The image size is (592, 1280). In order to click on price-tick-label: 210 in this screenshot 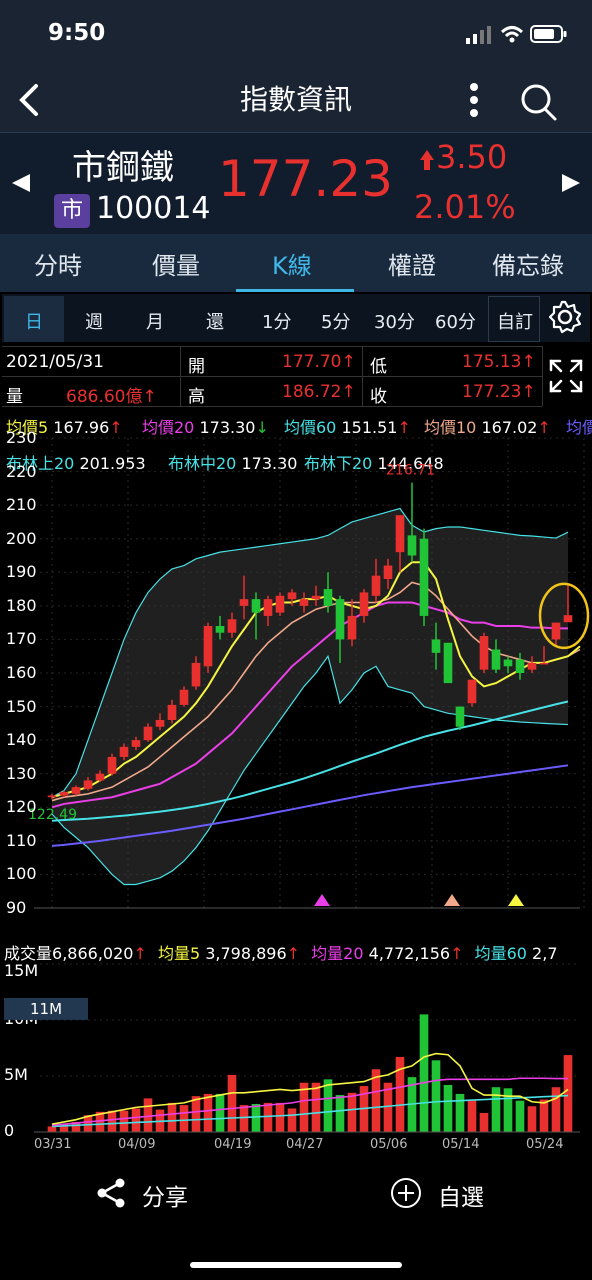, I will do `click(21, 505)`.